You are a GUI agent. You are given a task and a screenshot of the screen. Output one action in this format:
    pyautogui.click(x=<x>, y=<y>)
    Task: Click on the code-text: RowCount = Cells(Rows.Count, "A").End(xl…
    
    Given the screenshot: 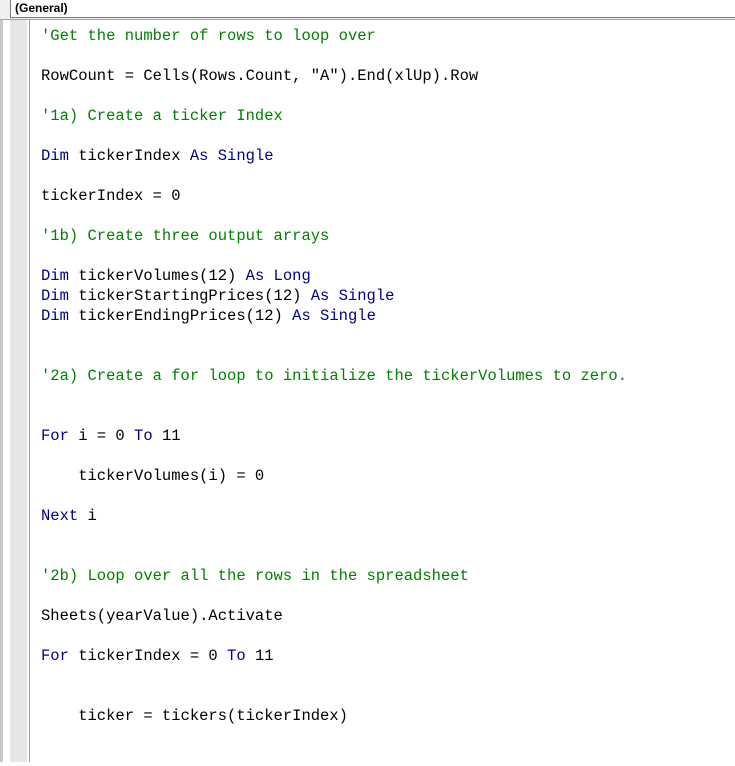 What is the action you would take?
    pyautogui.click(x=260, y=76)
    